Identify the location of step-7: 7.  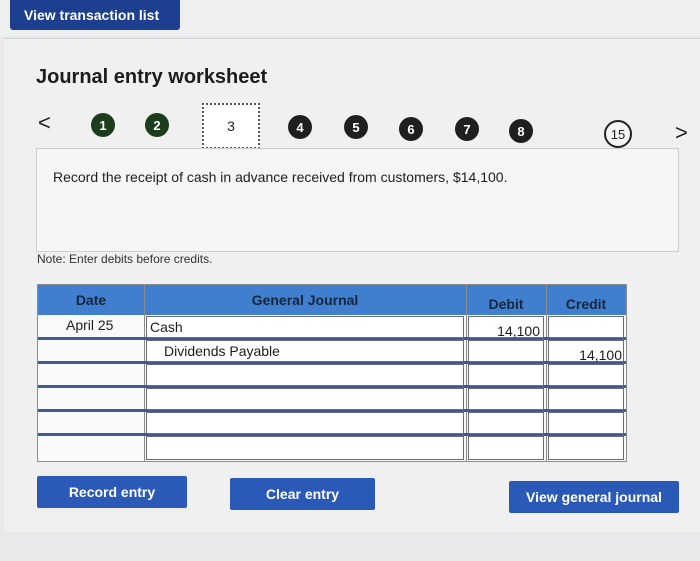
(467, 129).